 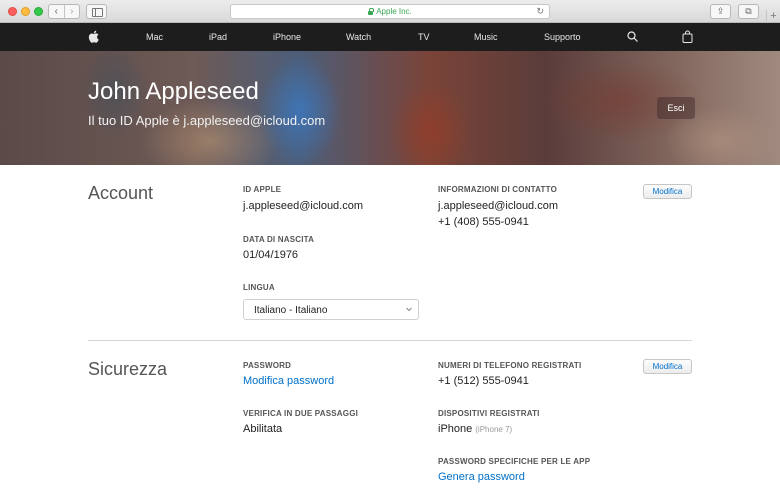 What do you see at coordinates (93, 36) in the screenshot?
I see `apple-logo-icon` at bounding box center [93, 36].